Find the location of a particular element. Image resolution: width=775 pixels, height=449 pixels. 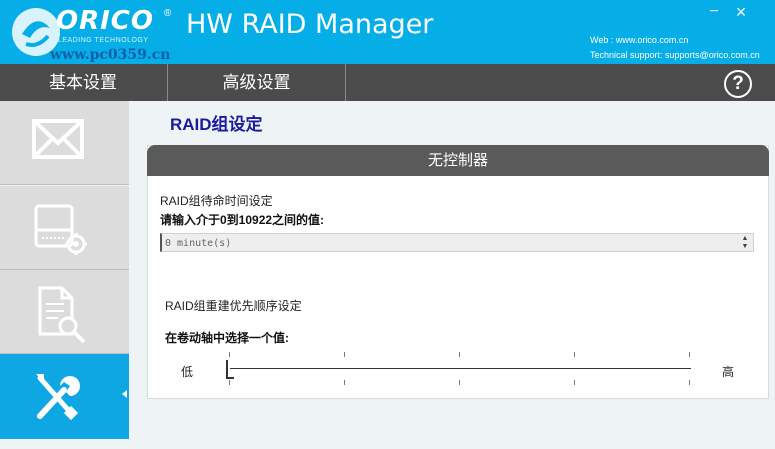

drive-settings-icon is located at coordinates (60, 229).